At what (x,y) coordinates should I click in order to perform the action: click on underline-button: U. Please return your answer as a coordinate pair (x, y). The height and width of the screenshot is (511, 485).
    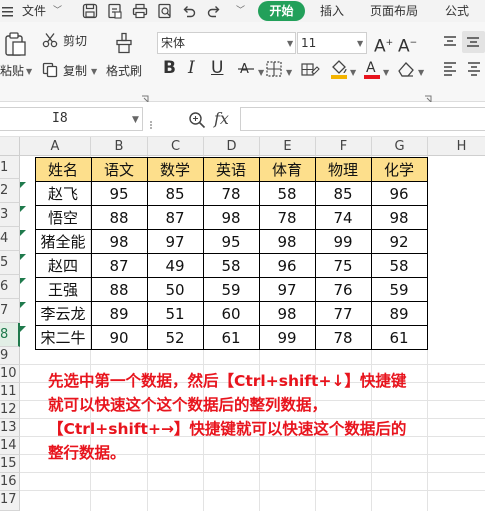
    Looking at the image, I should click on (217, 68).